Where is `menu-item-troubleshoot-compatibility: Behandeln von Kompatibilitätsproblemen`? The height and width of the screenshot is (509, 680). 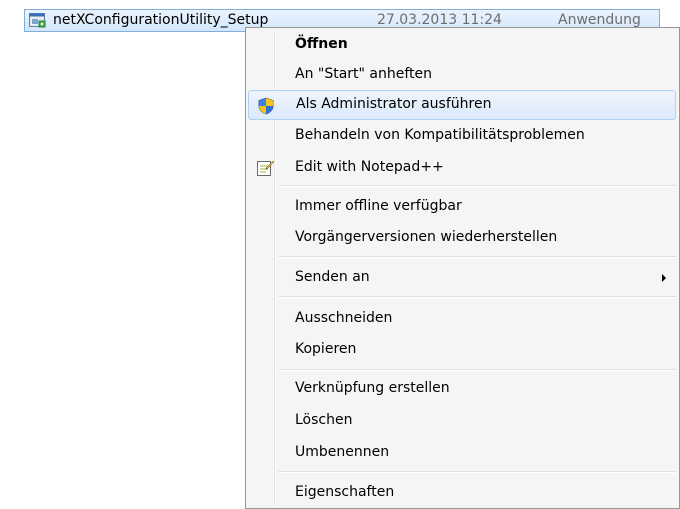 menu-item-troubleshoot-compatibility: Behandeln von Kompatibilitätsproblemen is located at coordinates (462, 136).